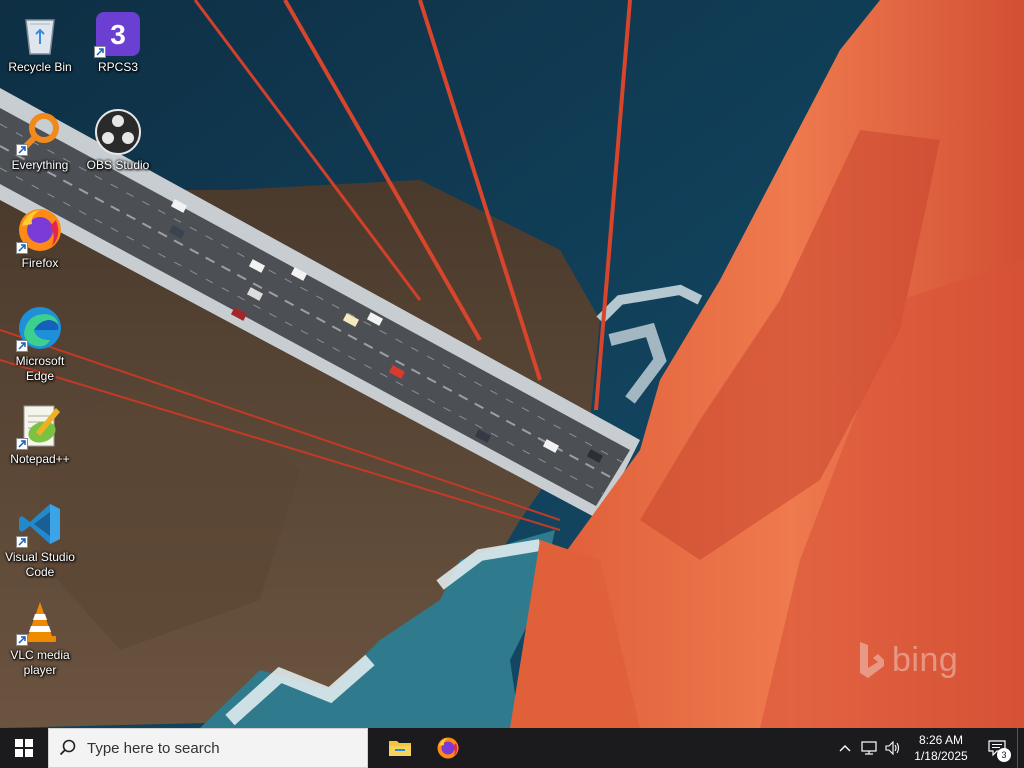 This screenshot has width=1024, height=768. I want to click on rpcs3-icon: 3, so click(118, 34).